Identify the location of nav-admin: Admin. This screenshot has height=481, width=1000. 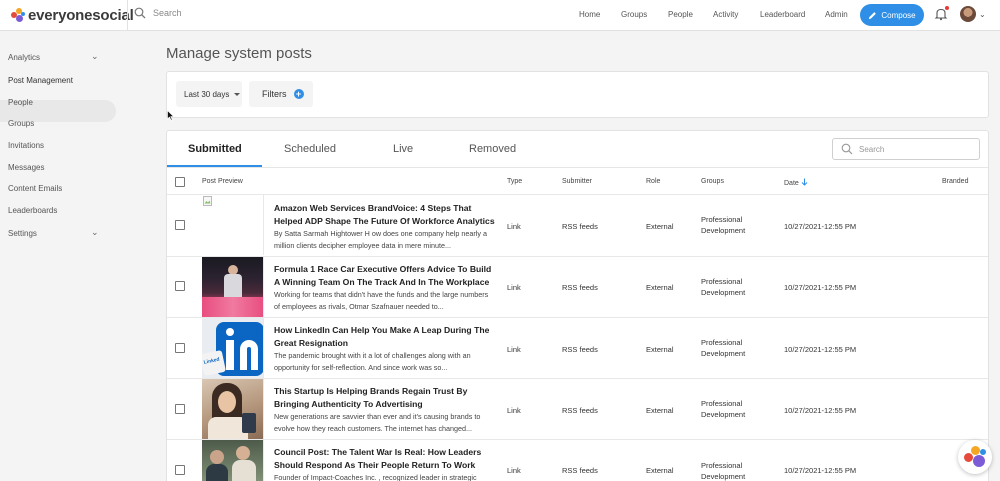
(836, 14).